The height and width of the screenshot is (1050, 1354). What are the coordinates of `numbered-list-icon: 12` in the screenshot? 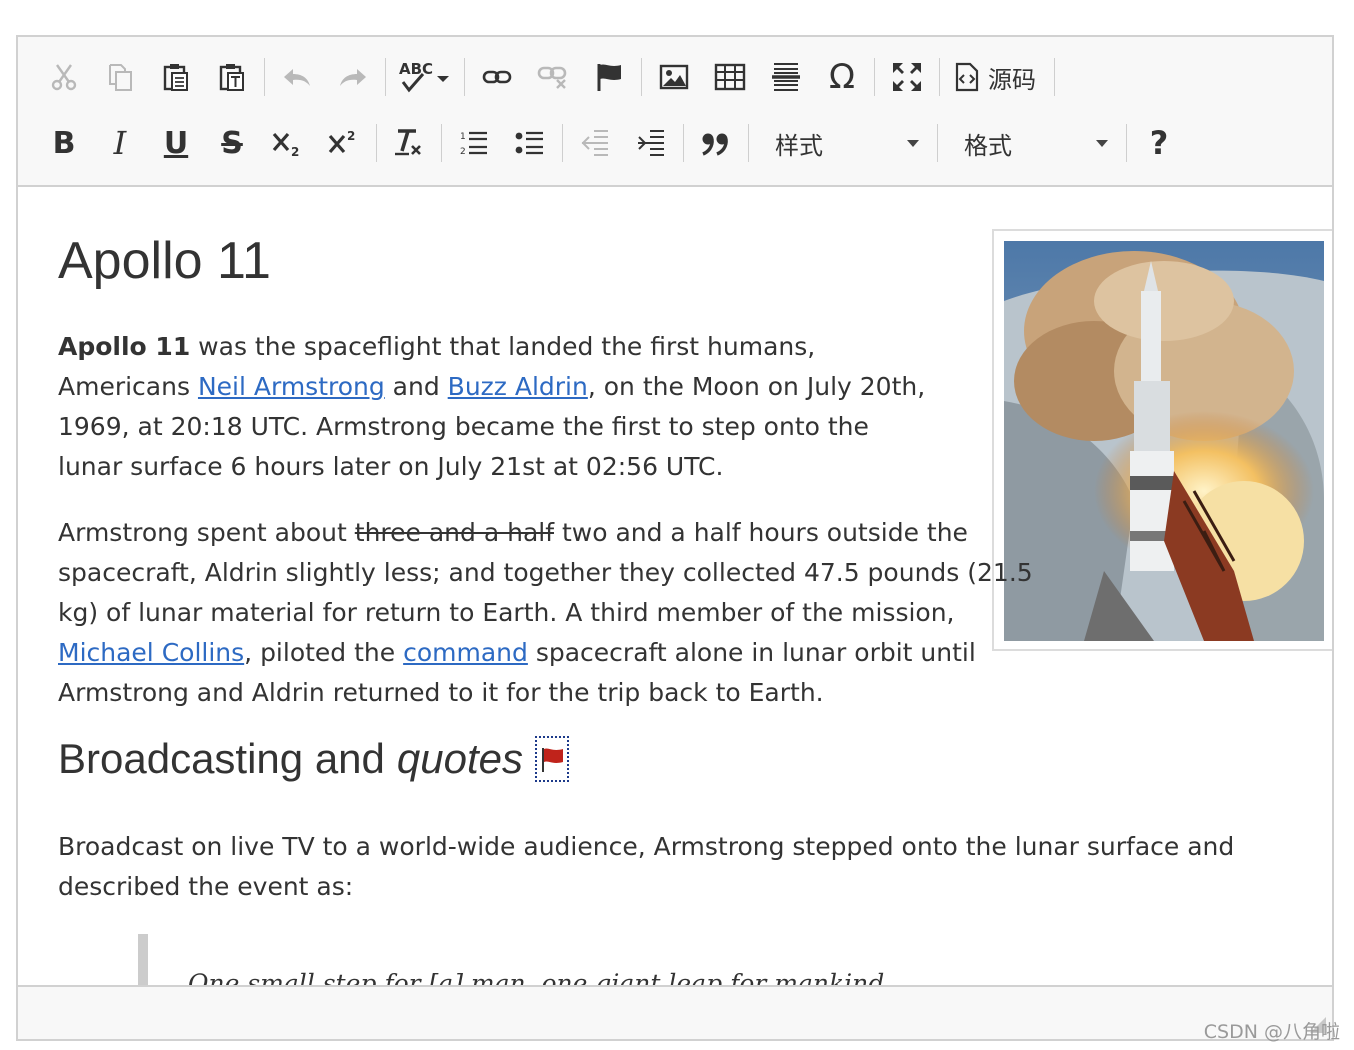 It's located at (473, 144).